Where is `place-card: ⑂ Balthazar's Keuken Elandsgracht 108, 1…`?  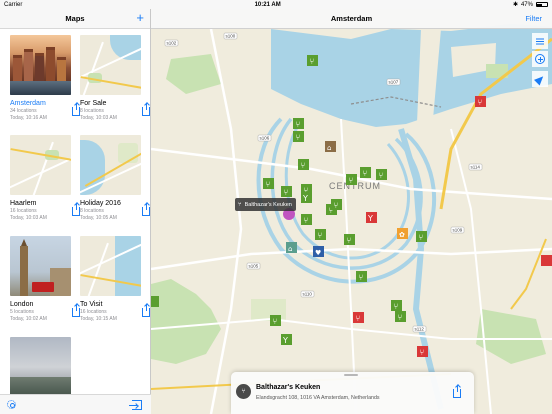
place-card: ⑂ Balthazar's Keuken Elandsgracht 108, 1… is located at coordinates (352, 393).